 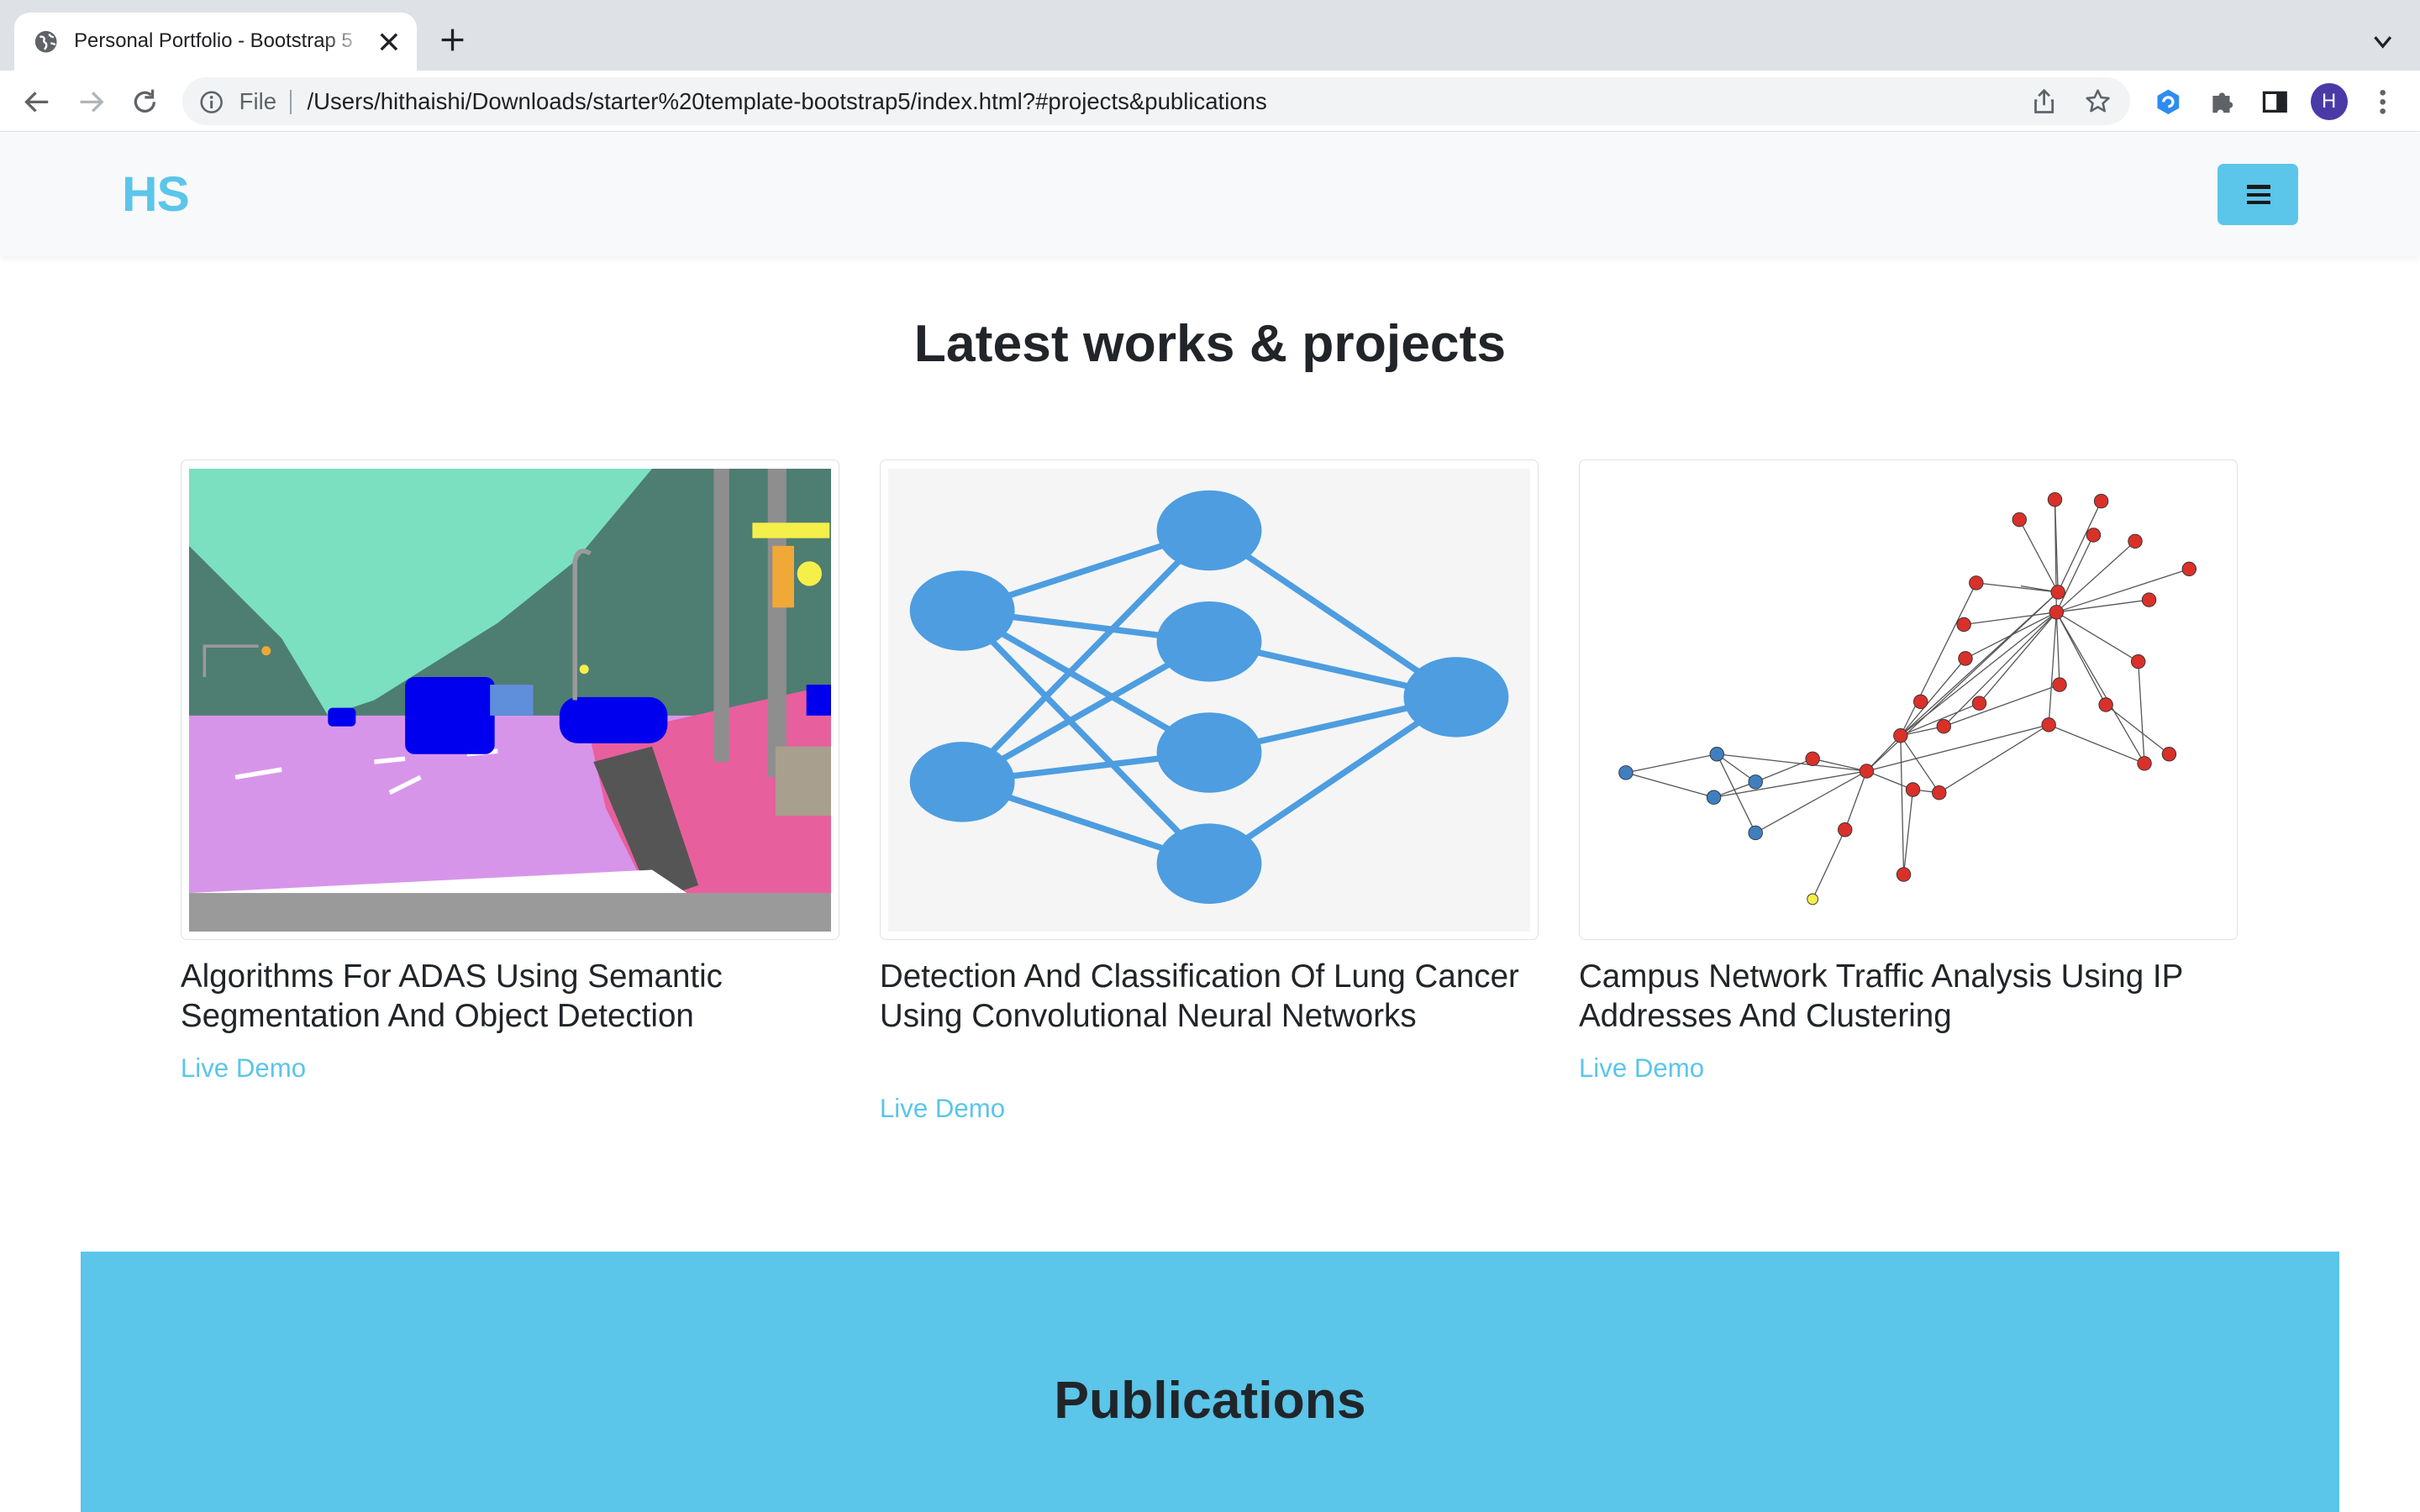 I want to click on url-divider, so click(x=291, y=101).